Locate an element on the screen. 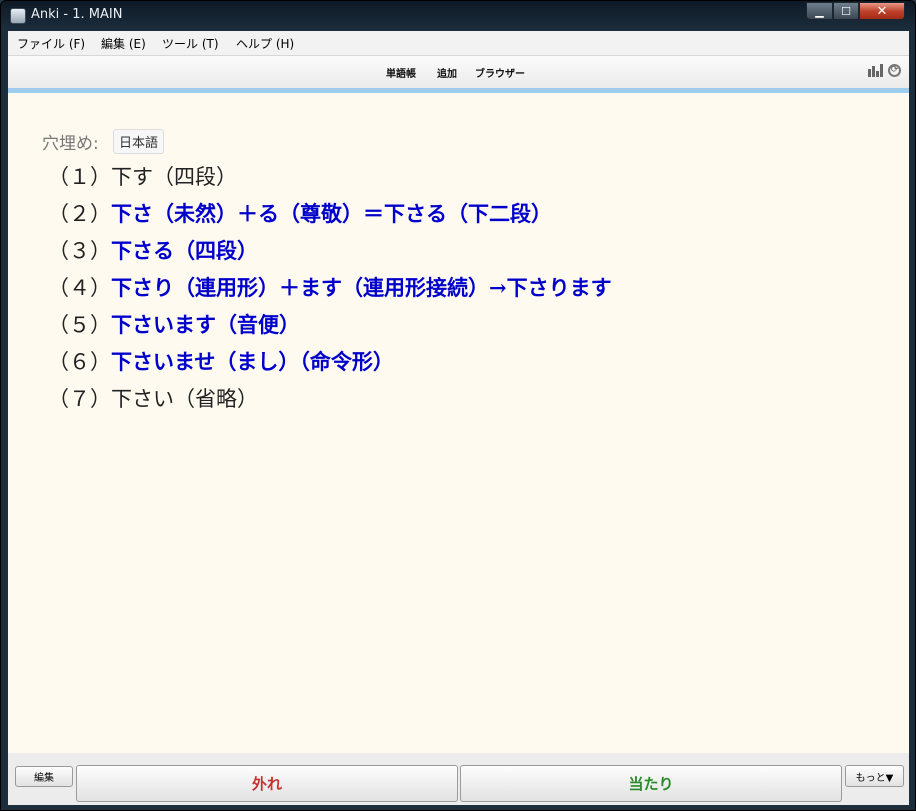  cloze-line: （１）下す（四段） is located at coordinates (142, 176).